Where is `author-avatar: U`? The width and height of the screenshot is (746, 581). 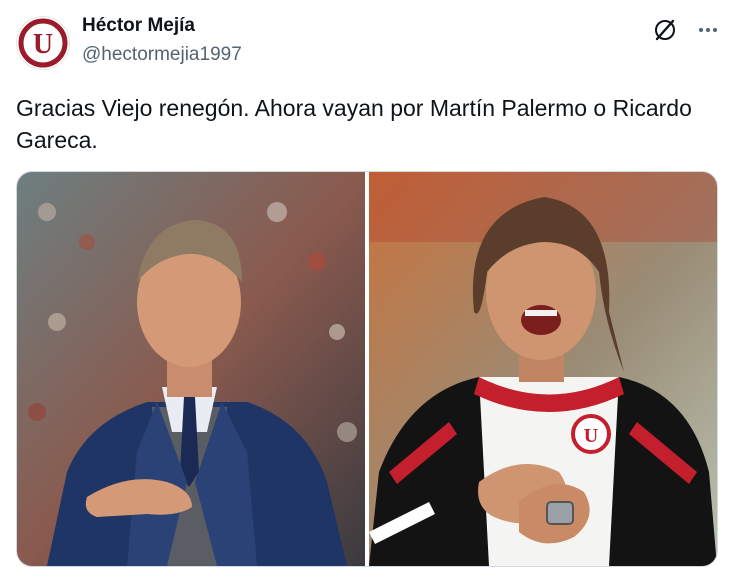 author-avatar: U is located at coordinates (43, 43).